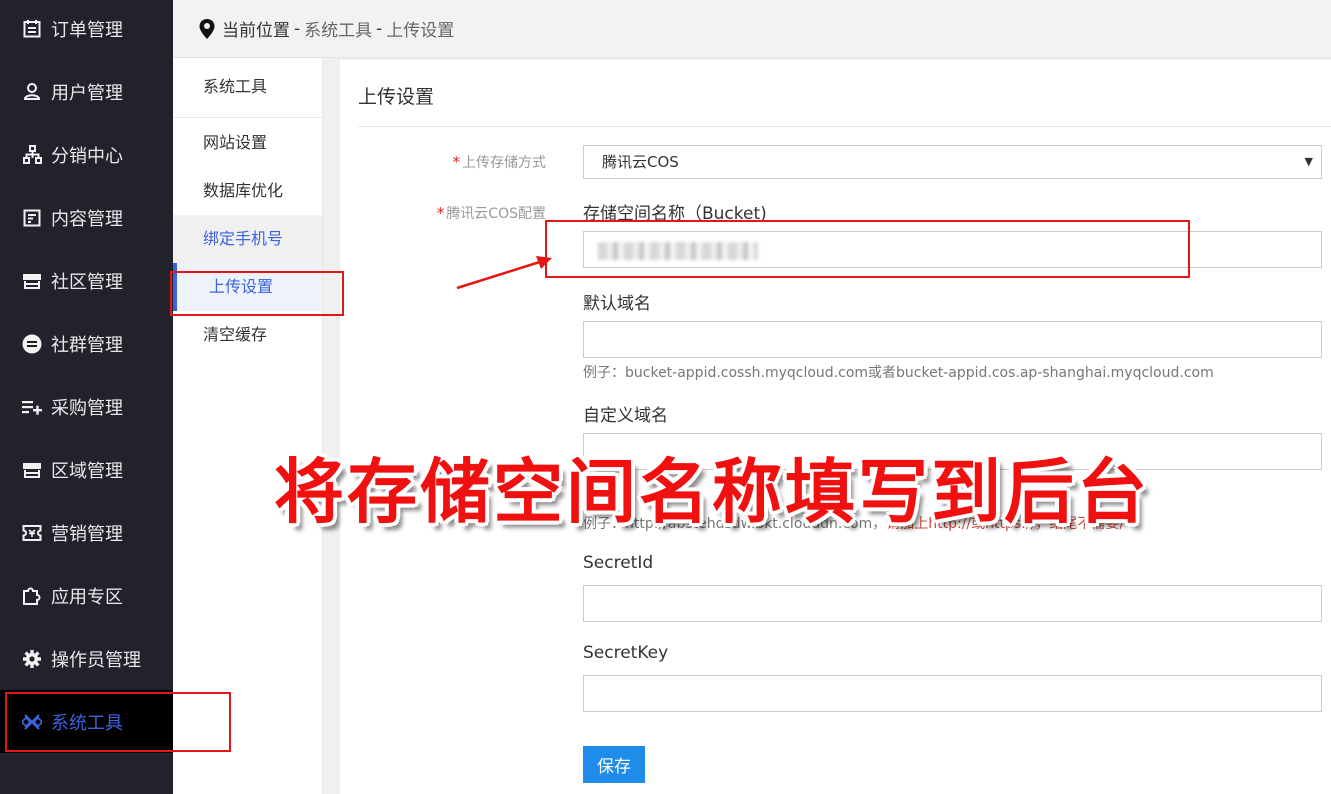  I want to click on annotation-box-upload-settings, so click(257, 293).